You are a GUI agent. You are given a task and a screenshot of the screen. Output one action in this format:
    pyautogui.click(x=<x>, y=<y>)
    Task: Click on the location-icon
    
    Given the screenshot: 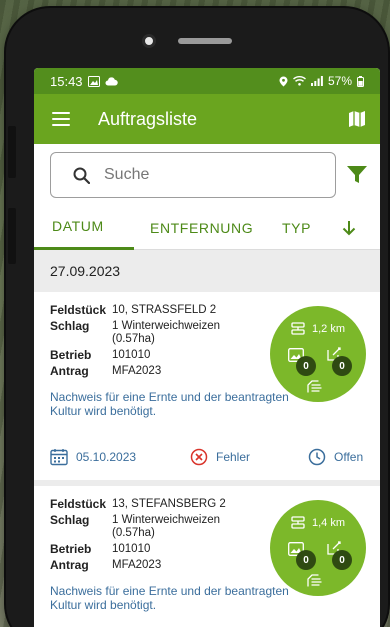 What is the action you would take?
    pyautogui.click(x=283, y=81)
    